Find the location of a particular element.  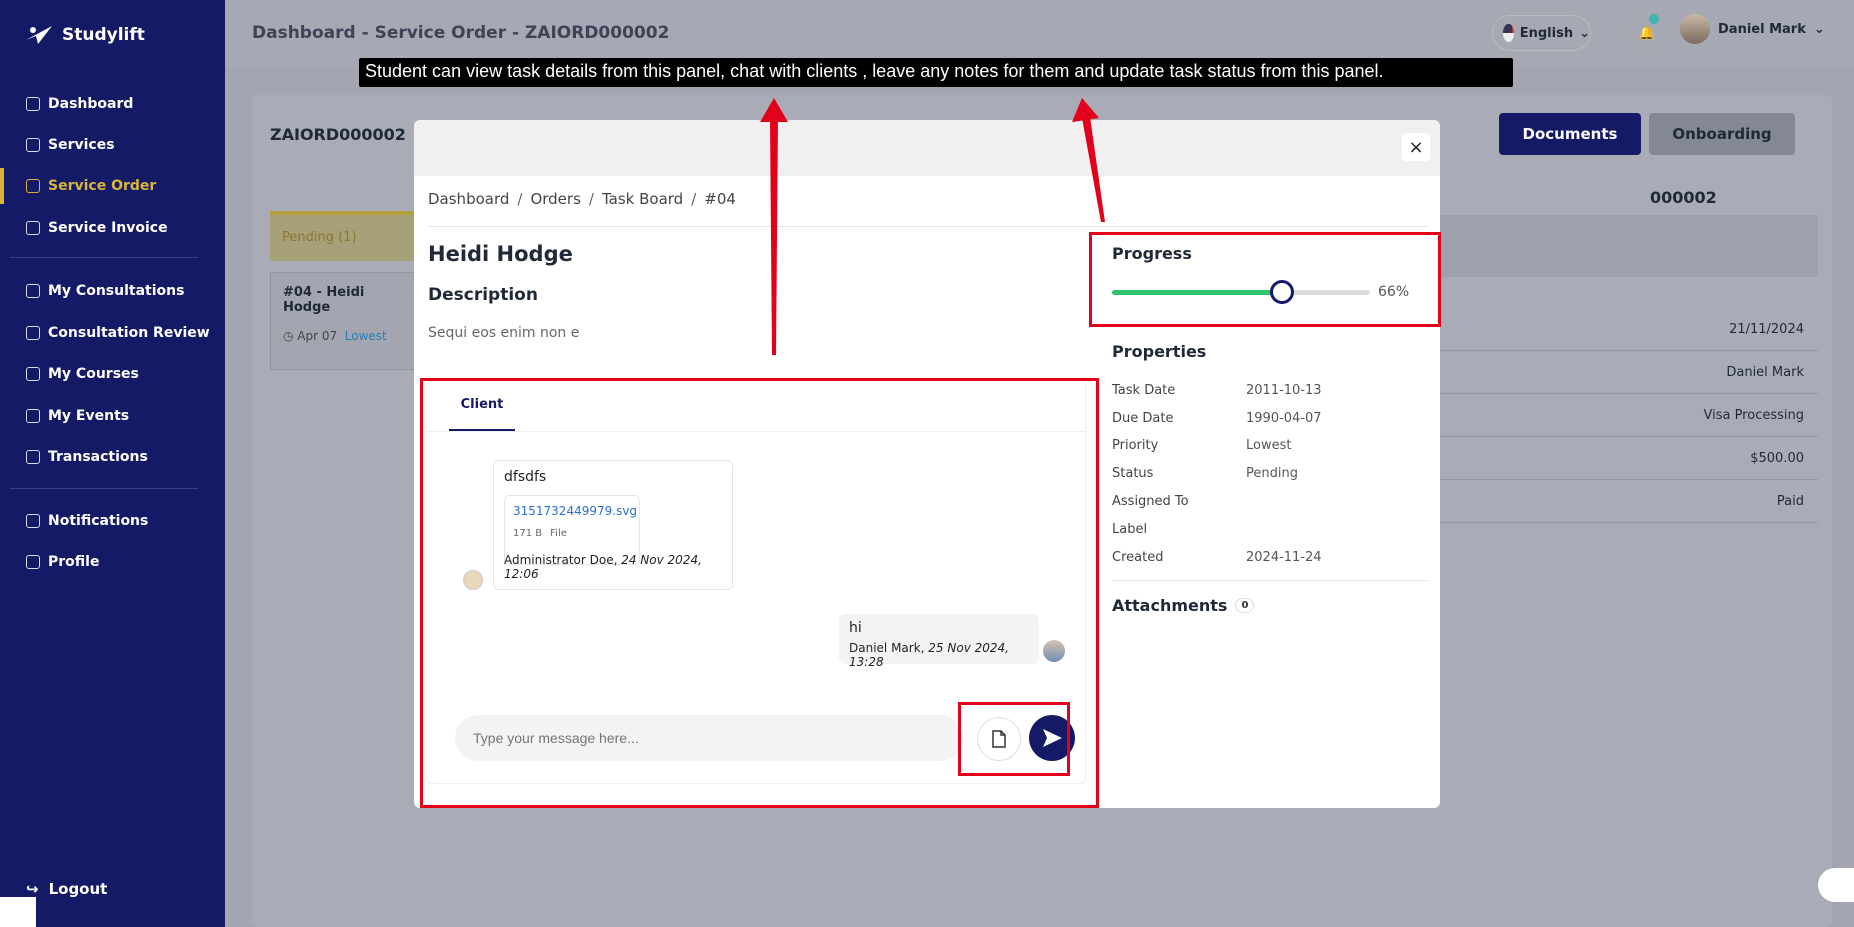

annotation-arrow-left is located at coordinates (774, 236).